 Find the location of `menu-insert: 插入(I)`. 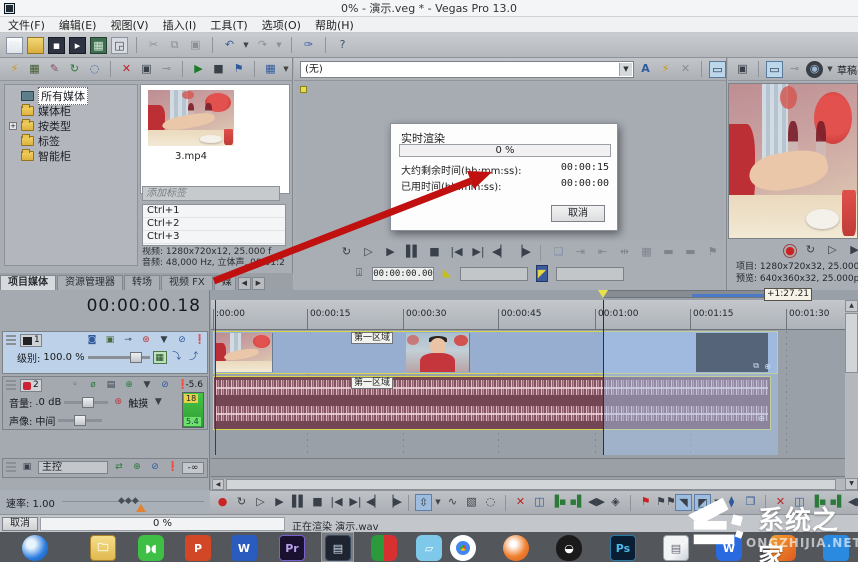

menu-insert: 插入(I) is located at coordinates (180, 25).